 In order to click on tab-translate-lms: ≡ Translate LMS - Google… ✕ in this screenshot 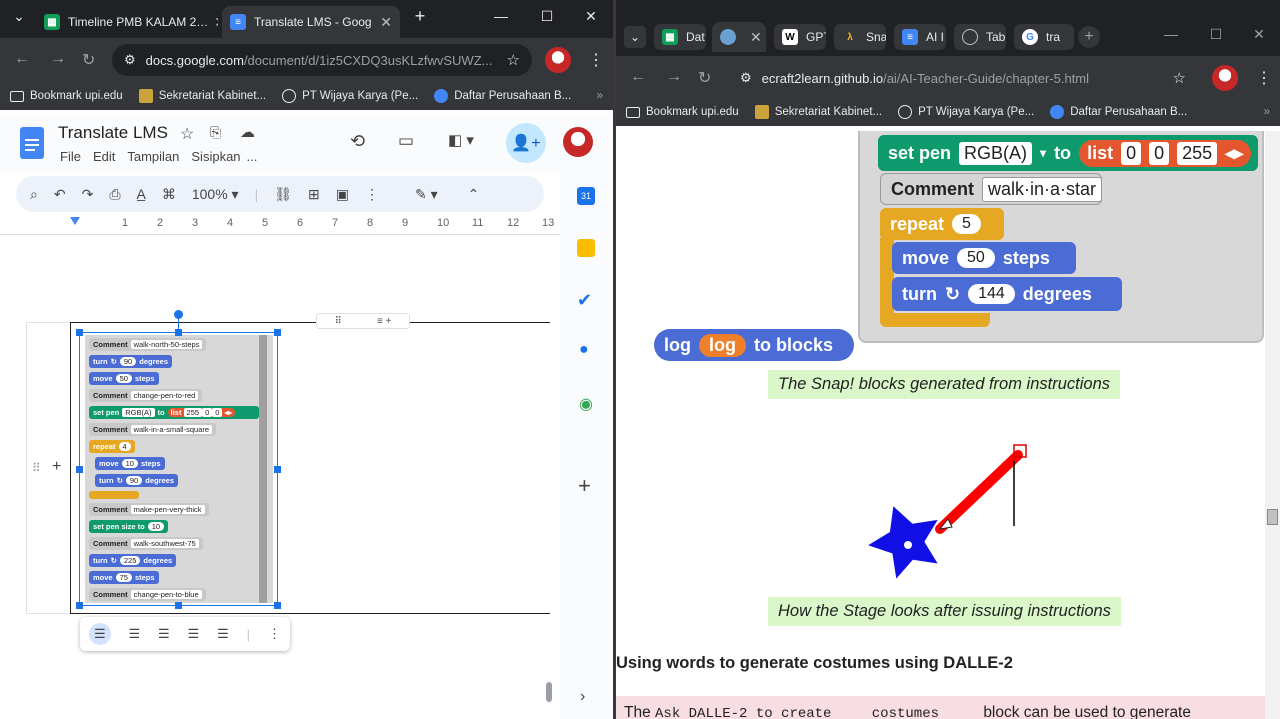, I will do `click(311, 22)`.